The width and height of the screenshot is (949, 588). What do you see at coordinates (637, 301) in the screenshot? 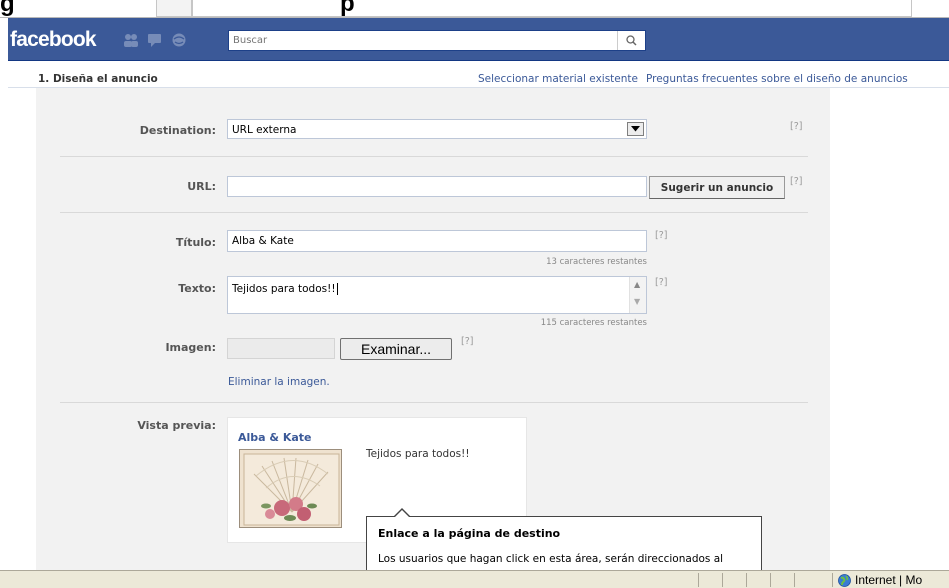
I see `scroll-down-icon: ▼` at bounding box center [637, 301].